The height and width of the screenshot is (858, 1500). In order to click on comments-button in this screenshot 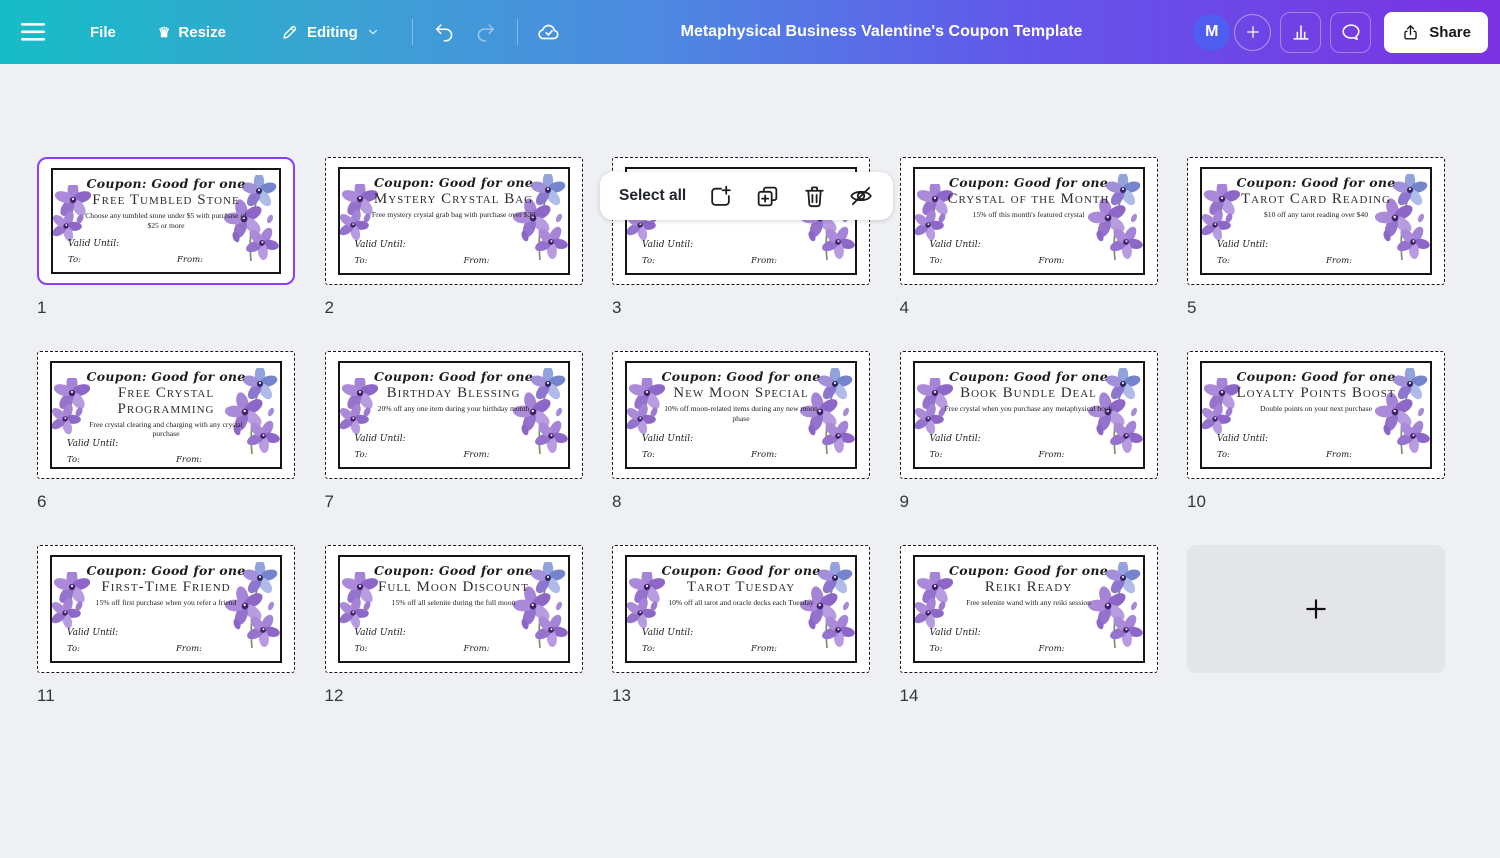, I will do `click(1351, 32)`.